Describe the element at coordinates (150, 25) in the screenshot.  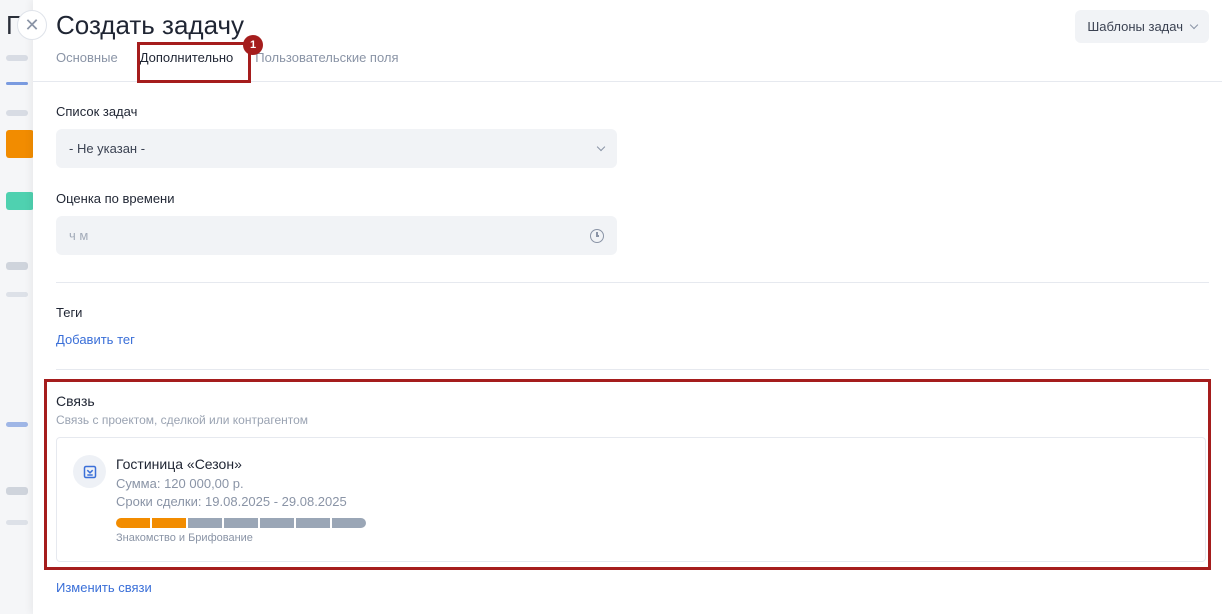
I see `page-title: Создать задачу` at that location.